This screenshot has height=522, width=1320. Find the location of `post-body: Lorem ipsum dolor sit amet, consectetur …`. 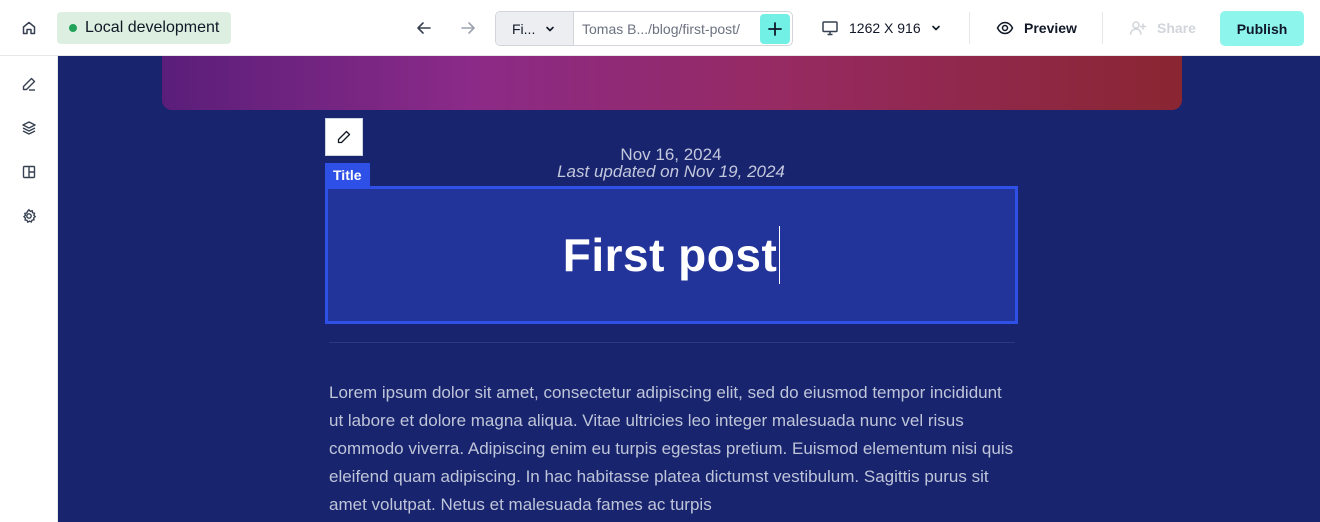

post-body: Lorem ipsum dolor sit amet, consectetur … is located at coordinates (674, 449).